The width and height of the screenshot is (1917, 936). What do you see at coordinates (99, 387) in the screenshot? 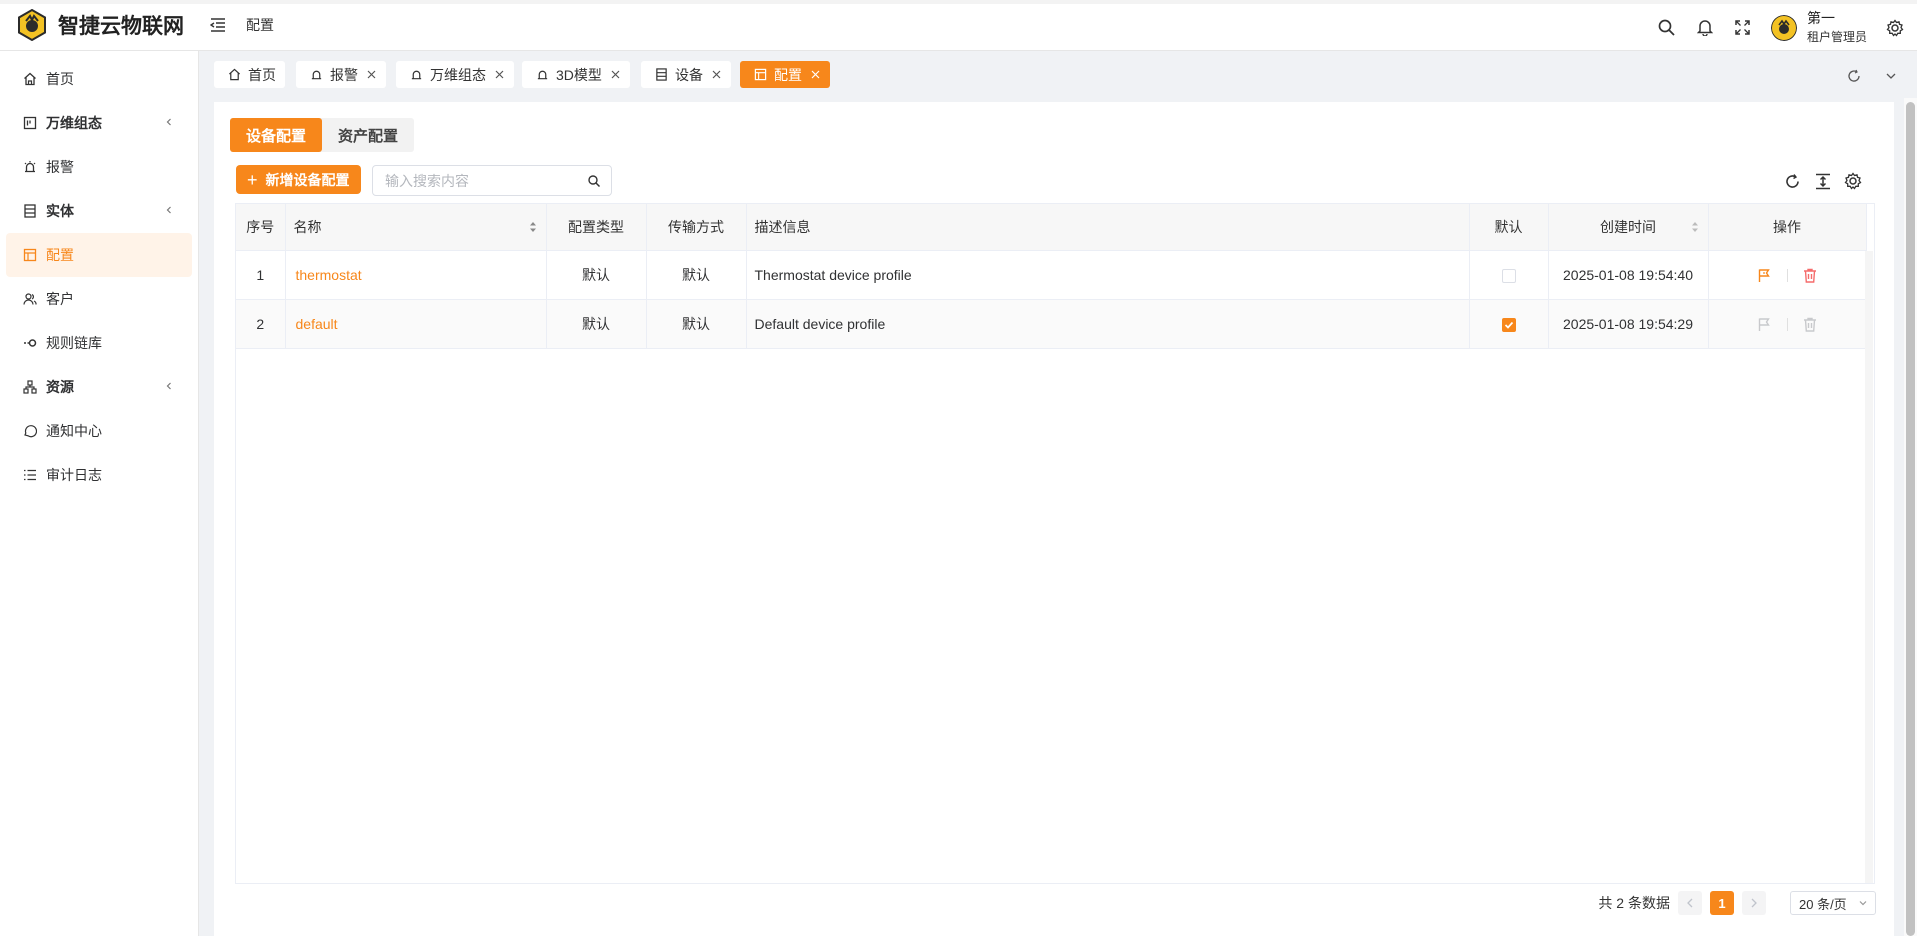
I see `sidebar-item-resources: 资源` at bounding box center [99, 387].